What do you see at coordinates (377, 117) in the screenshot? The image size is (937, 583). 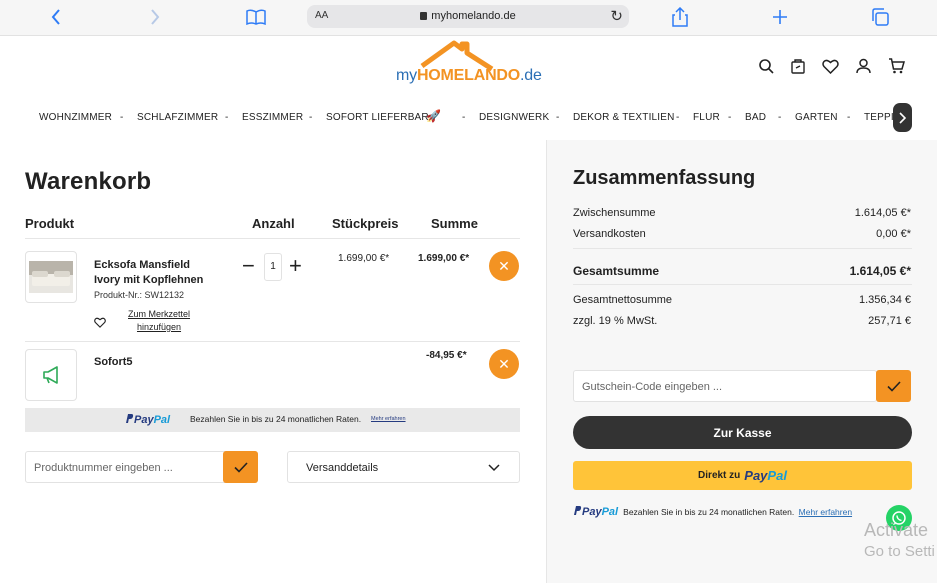 I see `nav-item-sofort-lieferbar: SOFORT LIEFERBAR` at bounding box center [377, 117].